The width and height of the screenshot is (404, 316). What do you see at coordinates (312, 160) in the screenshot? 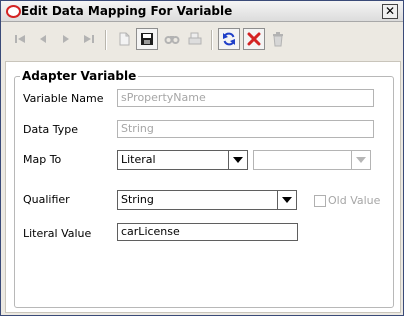
I see `map-to-secondary-select` at bounding box center [312, 160].